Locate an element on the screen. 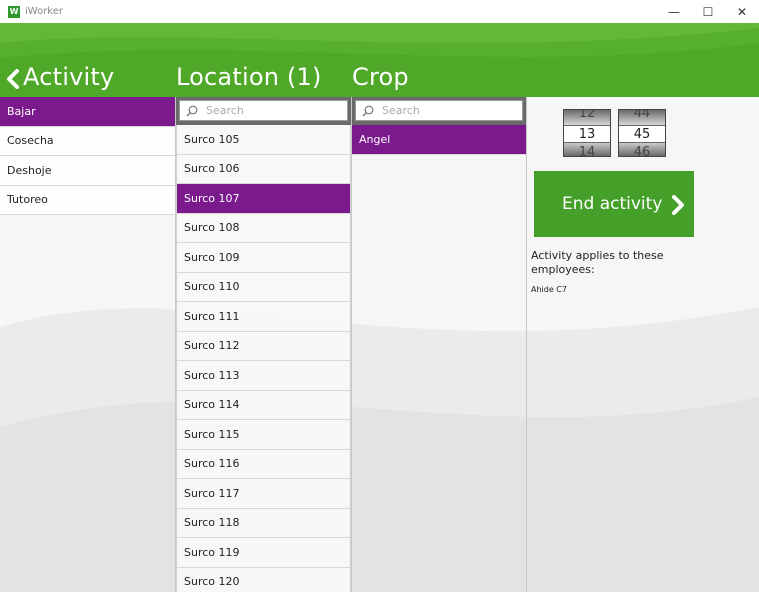 The height and width of the screenshot is (592, 759). location-item: Surco 117 is located at coordinates (263, 494).